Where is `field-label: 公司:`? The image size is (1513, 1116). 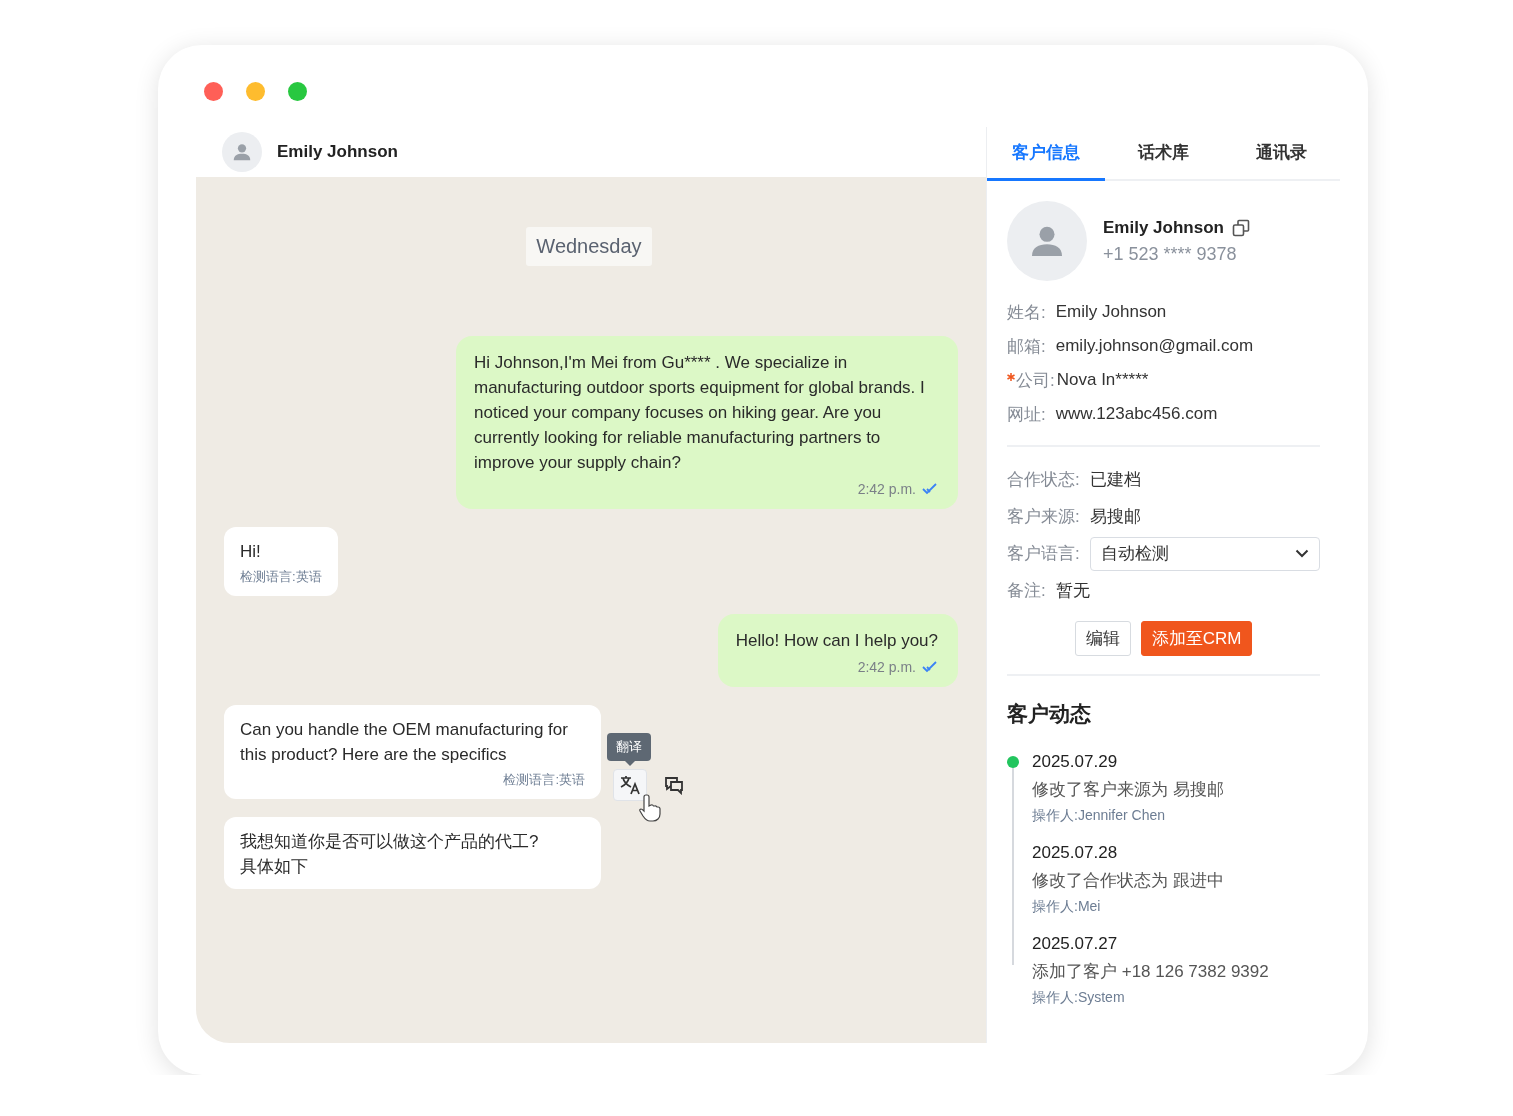 field-label: 公司: is located at coordinates (1035, 380).